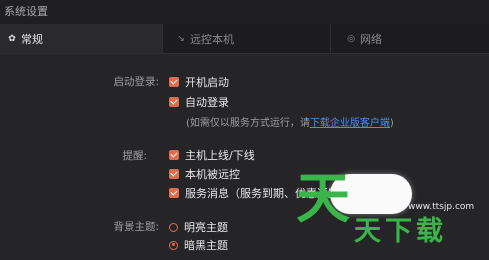  Describe the element at coordinates (81, 38) in the screenshot. I see `tab-general: ✿ 常规` at that location.